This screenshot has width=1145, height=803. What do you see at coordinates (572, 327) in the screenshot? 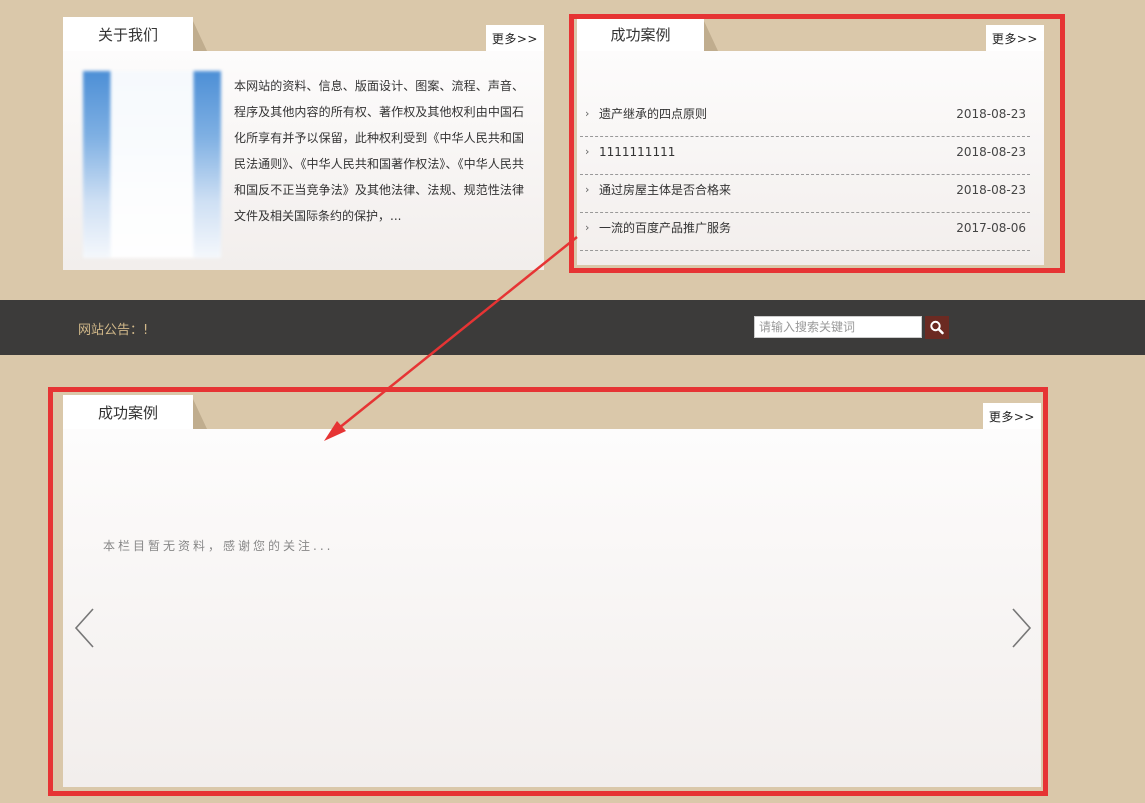
I see `notice-bar: 网站公告：!` at bounding box center [572, 327].